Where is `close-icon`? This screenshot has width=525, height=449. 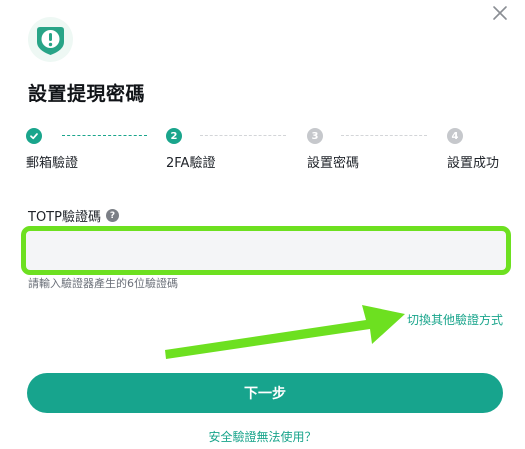
close-icon is located at coordinates (500, 13).